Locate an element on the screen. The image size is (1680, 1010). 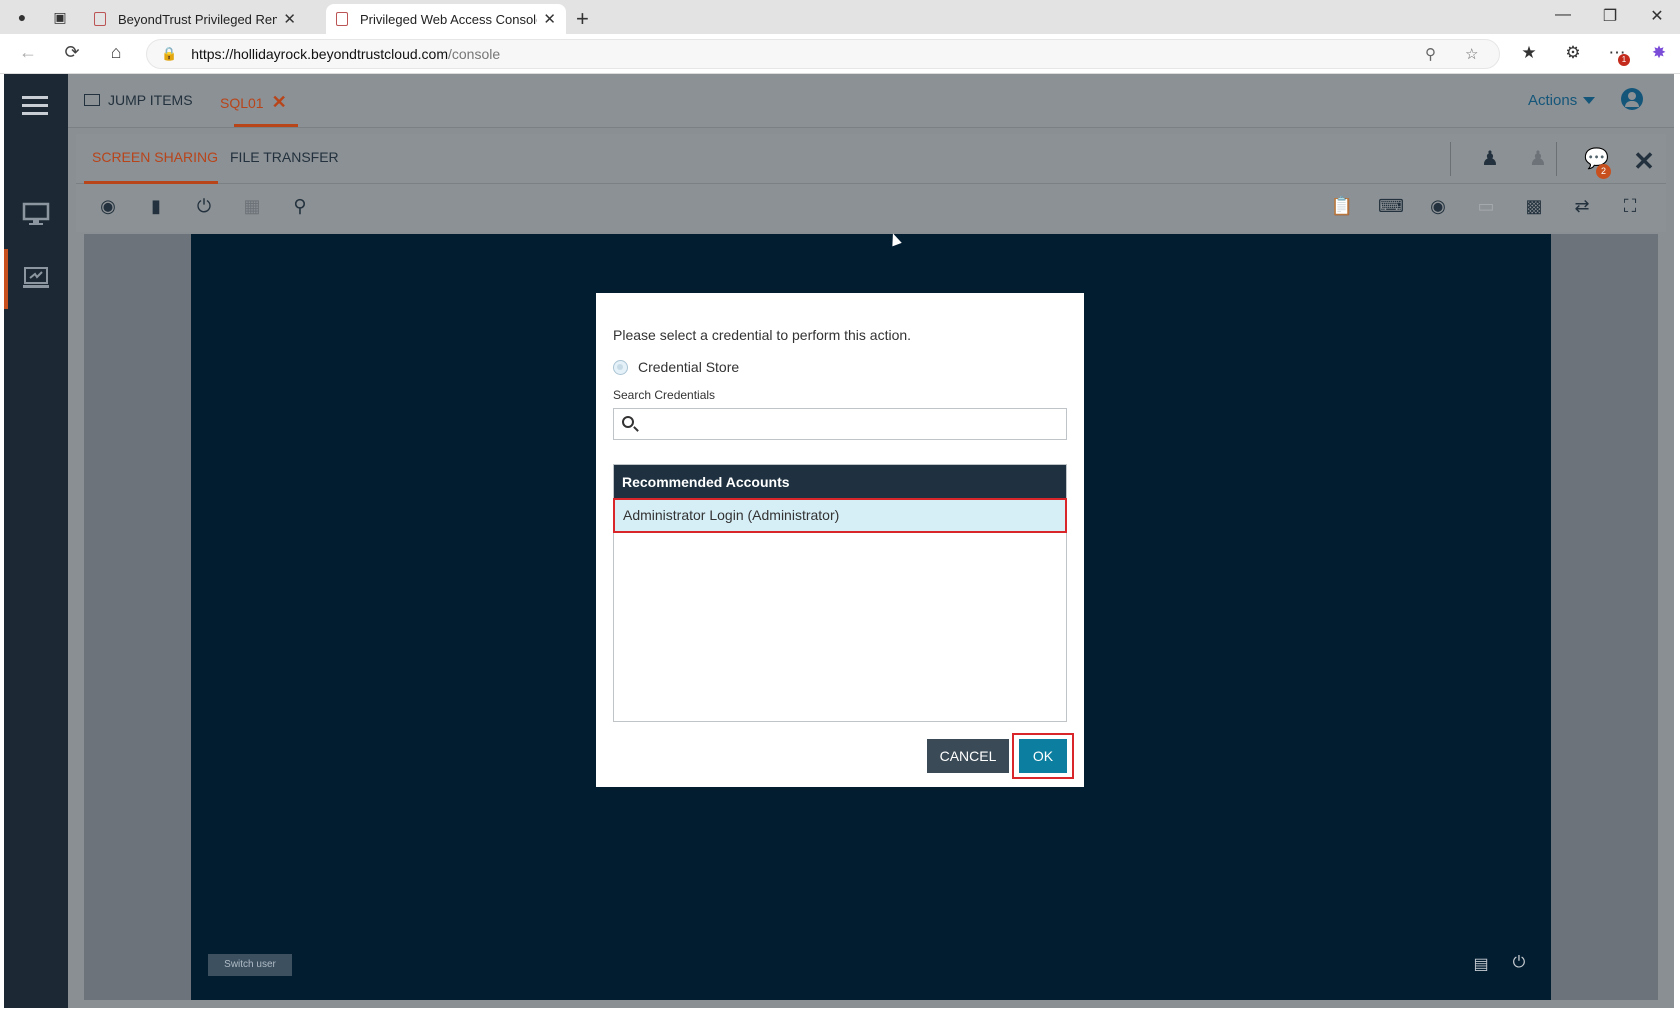
privacy-screen-icon: ▭ is located at coordinates (1486, 206).